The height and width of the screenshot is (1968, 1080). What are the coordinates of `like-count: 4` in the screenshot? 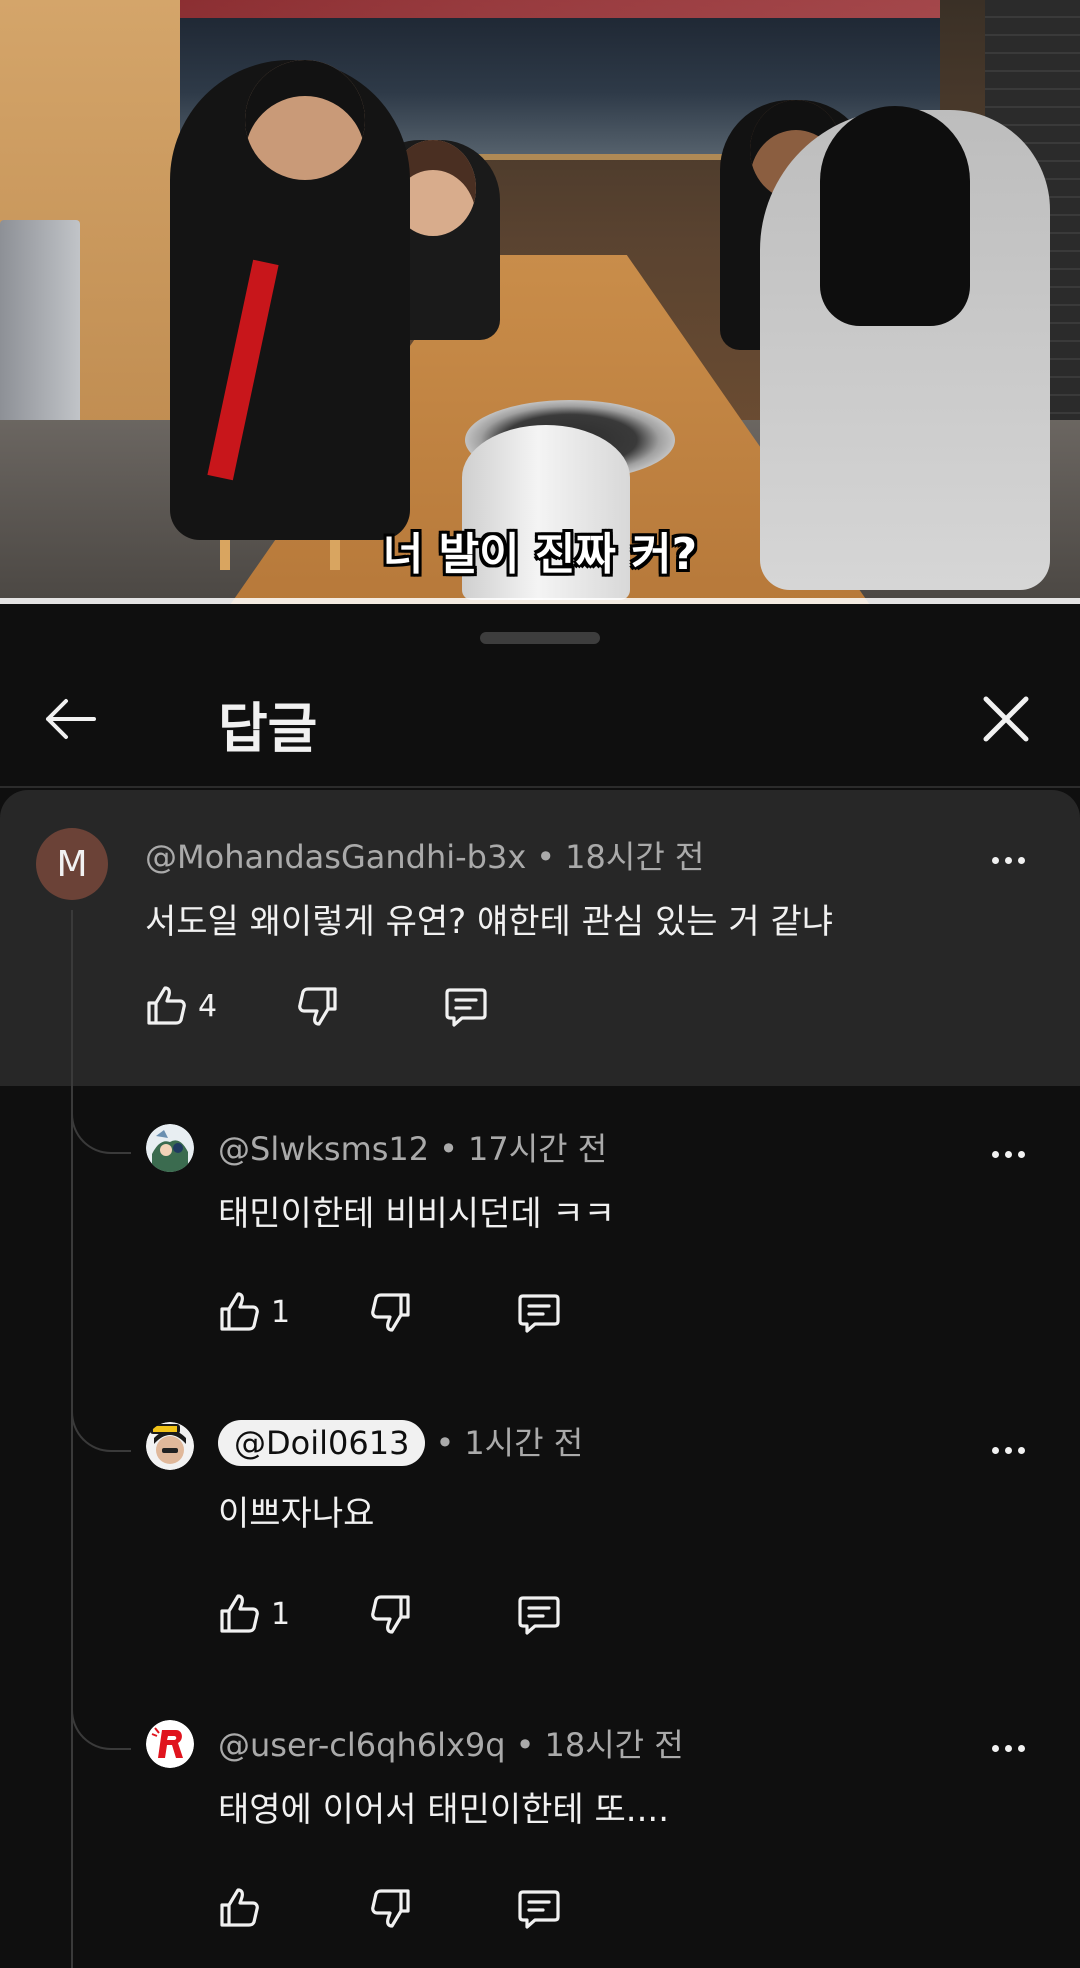 It's located at (208, 1006).